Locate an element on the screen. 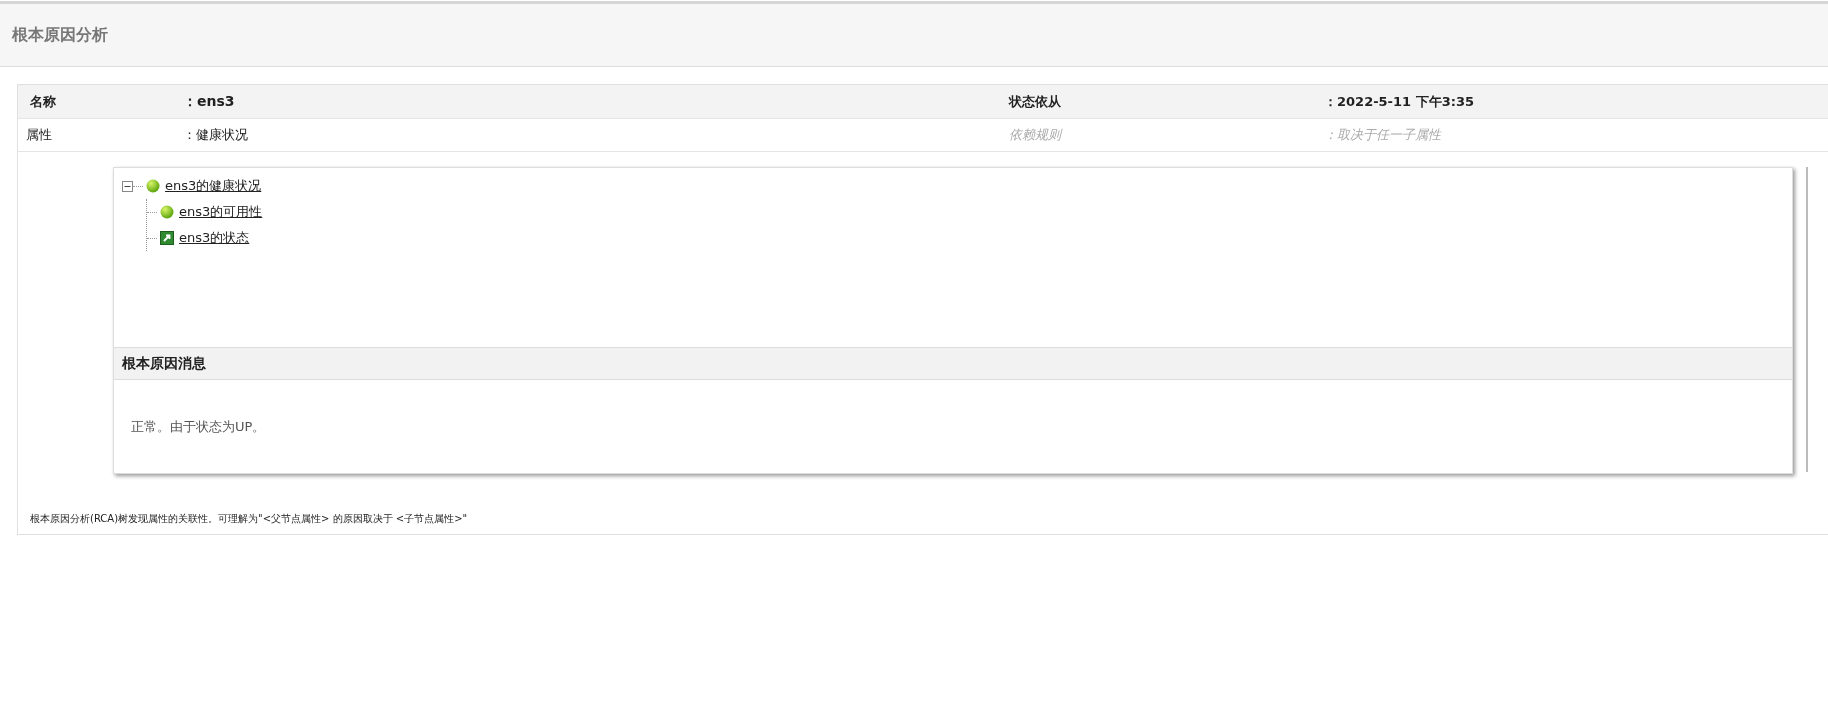 The width and height of the screenshot is (1828, 701). collapse-icon is located at coordinates (127, 186).